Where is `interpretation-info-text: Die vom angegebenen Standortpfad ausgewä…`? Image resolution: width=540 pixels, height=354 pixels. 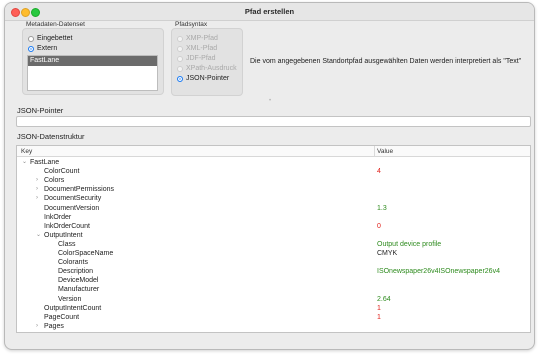
interpretation-info-text: Die vom angegebenen Standortpfad ausgewä… is located at coordinates (386, 61).